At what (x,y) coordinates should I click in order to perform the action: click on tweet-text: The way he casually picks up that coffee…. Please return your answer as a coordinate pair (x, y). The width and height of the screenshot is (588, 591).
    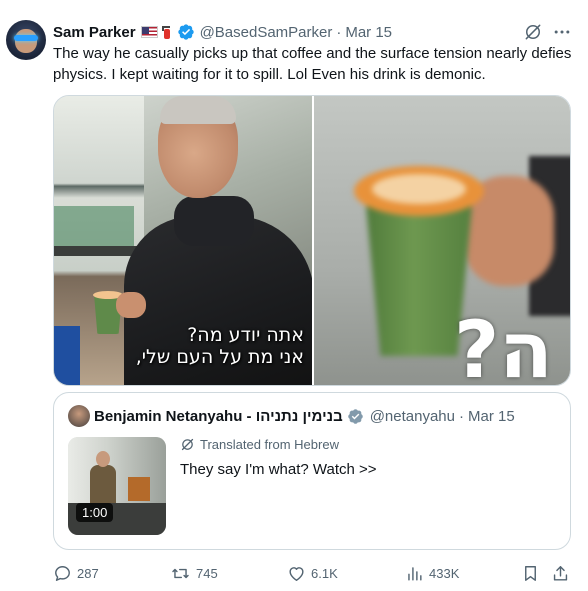
    Looking at the image, I should click on (312, 64).